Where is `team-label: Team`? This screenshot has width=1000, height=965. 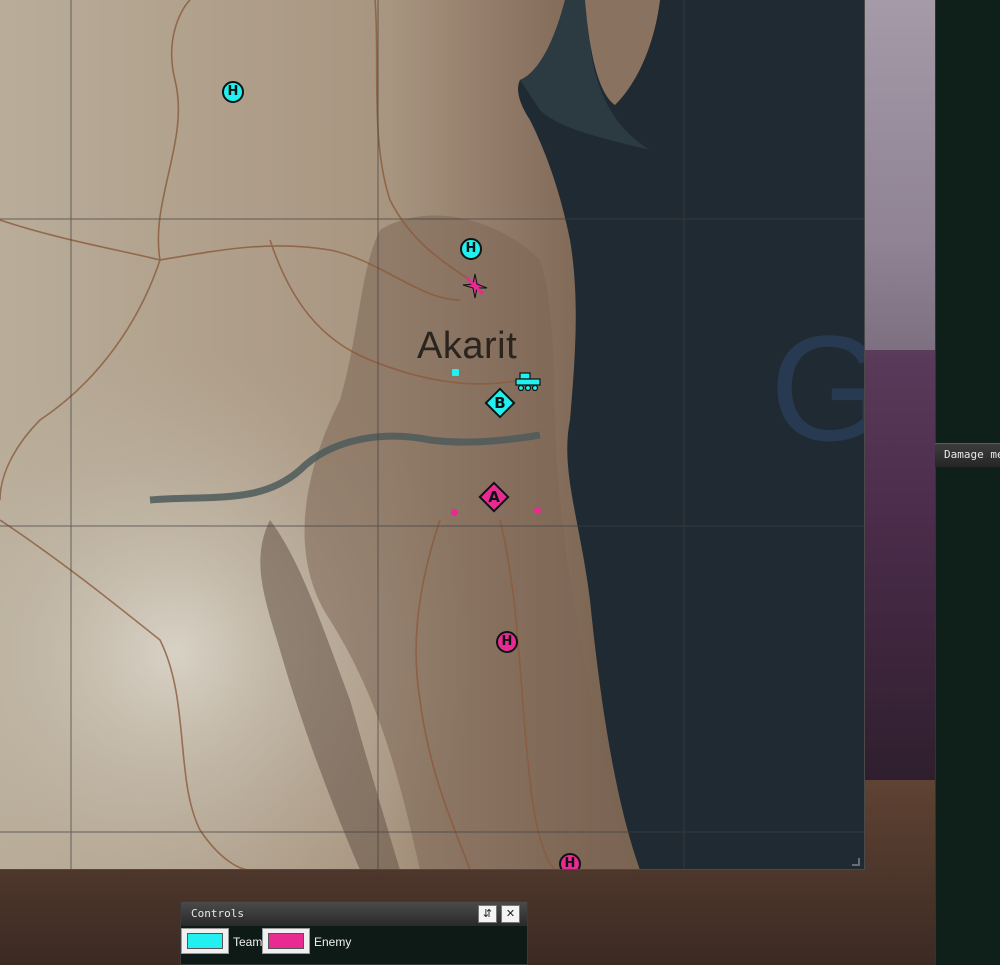 team-label: Team is located at coordinates (248, 942).